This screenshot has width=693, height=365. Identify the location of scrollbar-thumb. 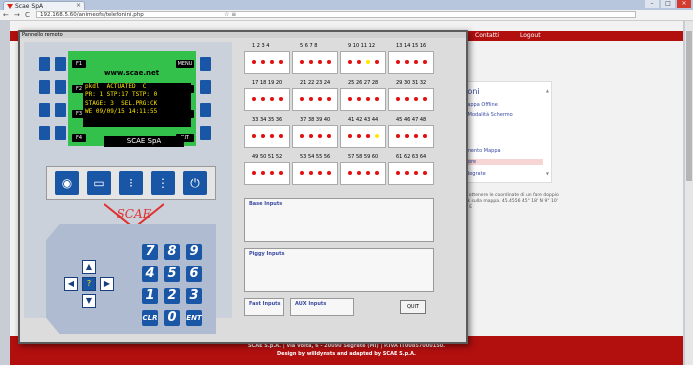
(689, 106).